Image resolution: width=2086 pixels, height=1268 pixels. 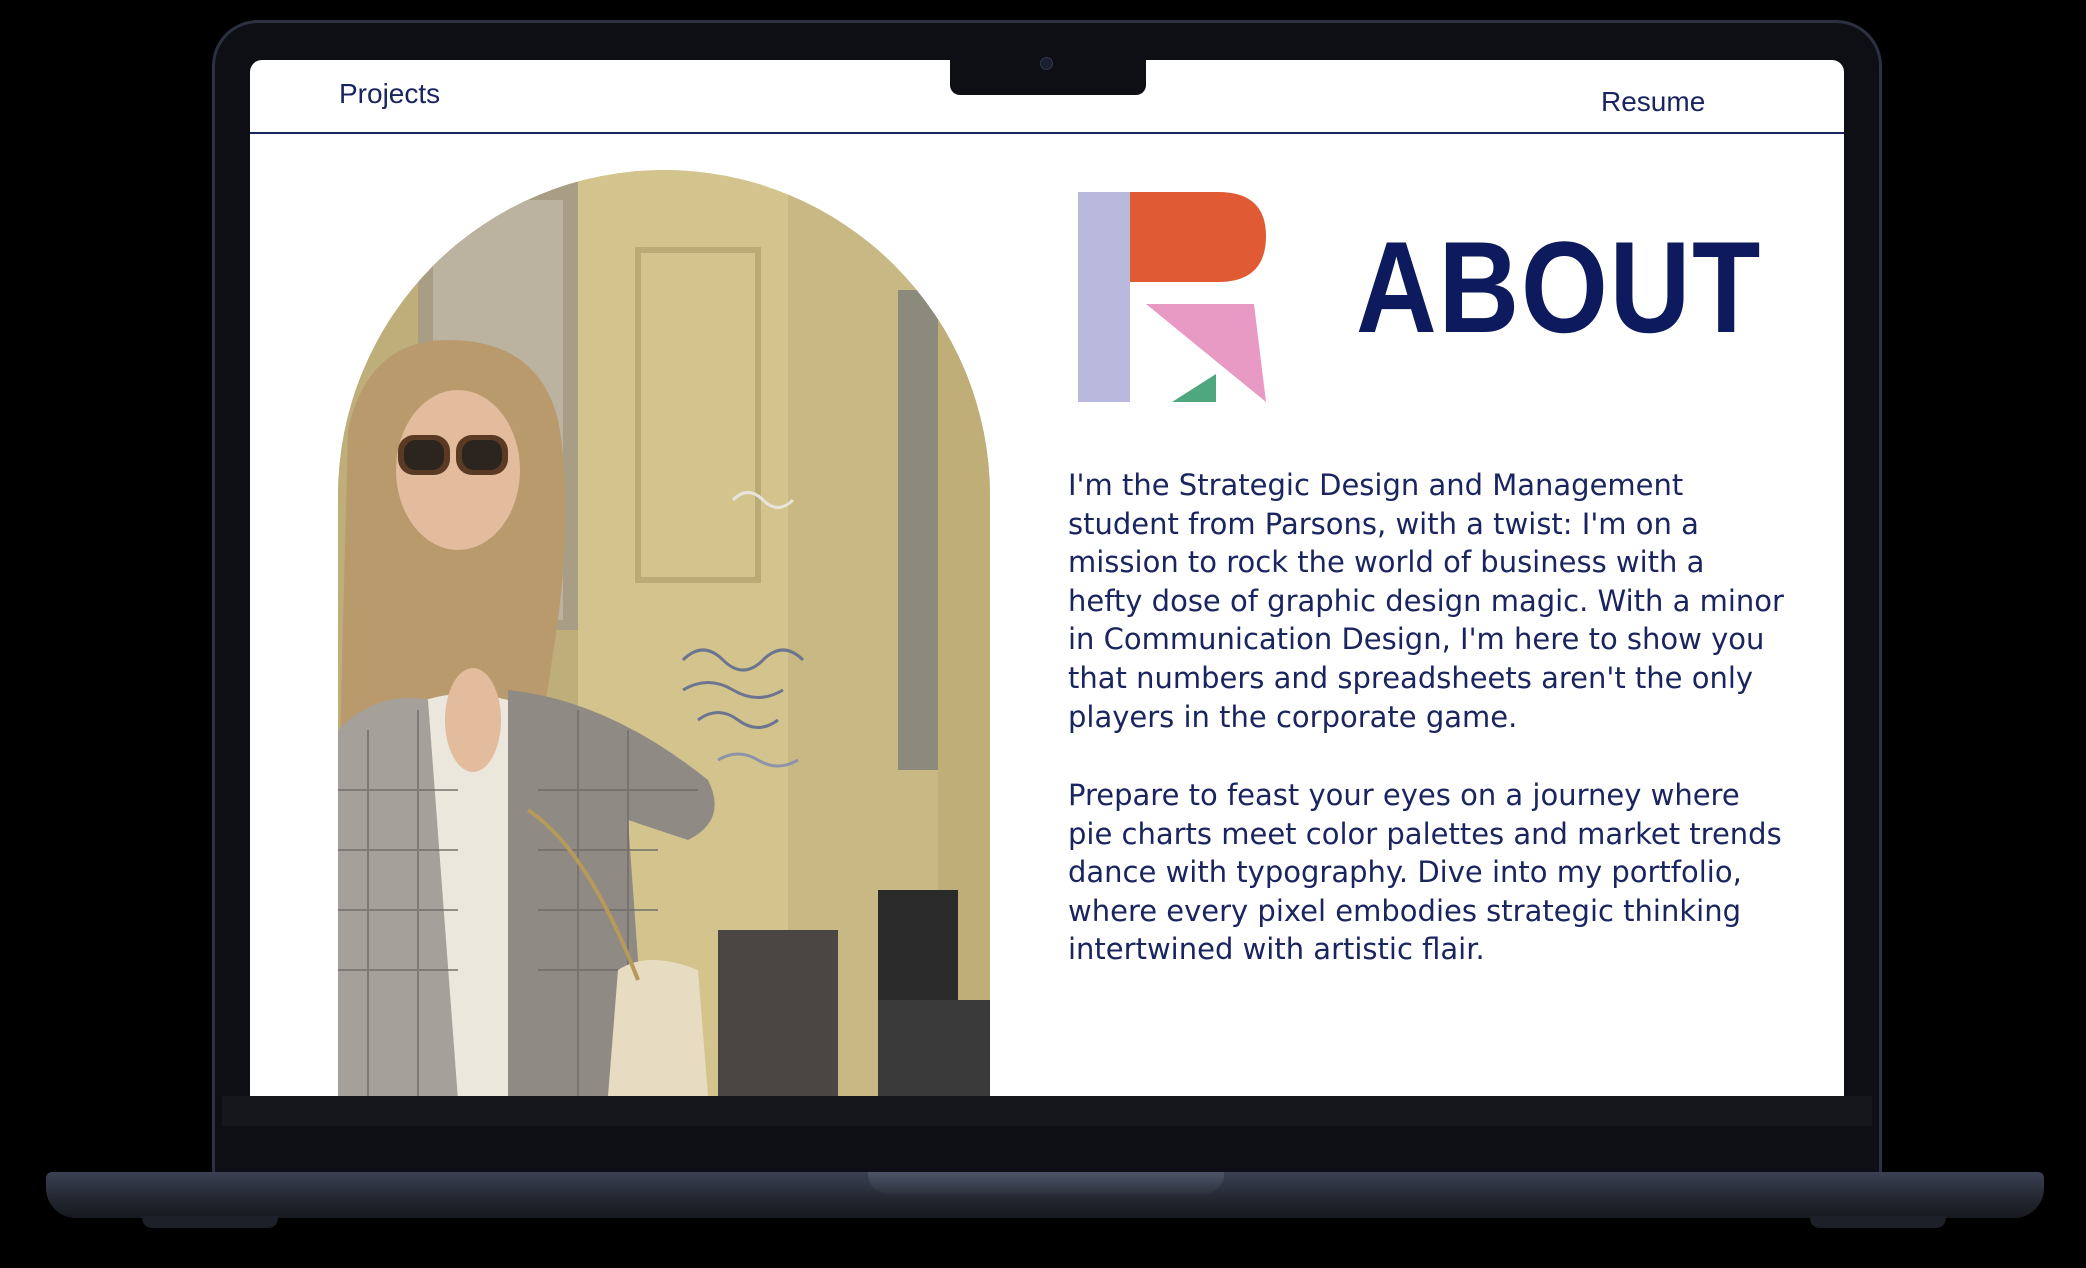 What do you see at coordinates (1046, 1183) in the screenshot?
I see `trackpad-lip` at bounding box center [1046, 1183].